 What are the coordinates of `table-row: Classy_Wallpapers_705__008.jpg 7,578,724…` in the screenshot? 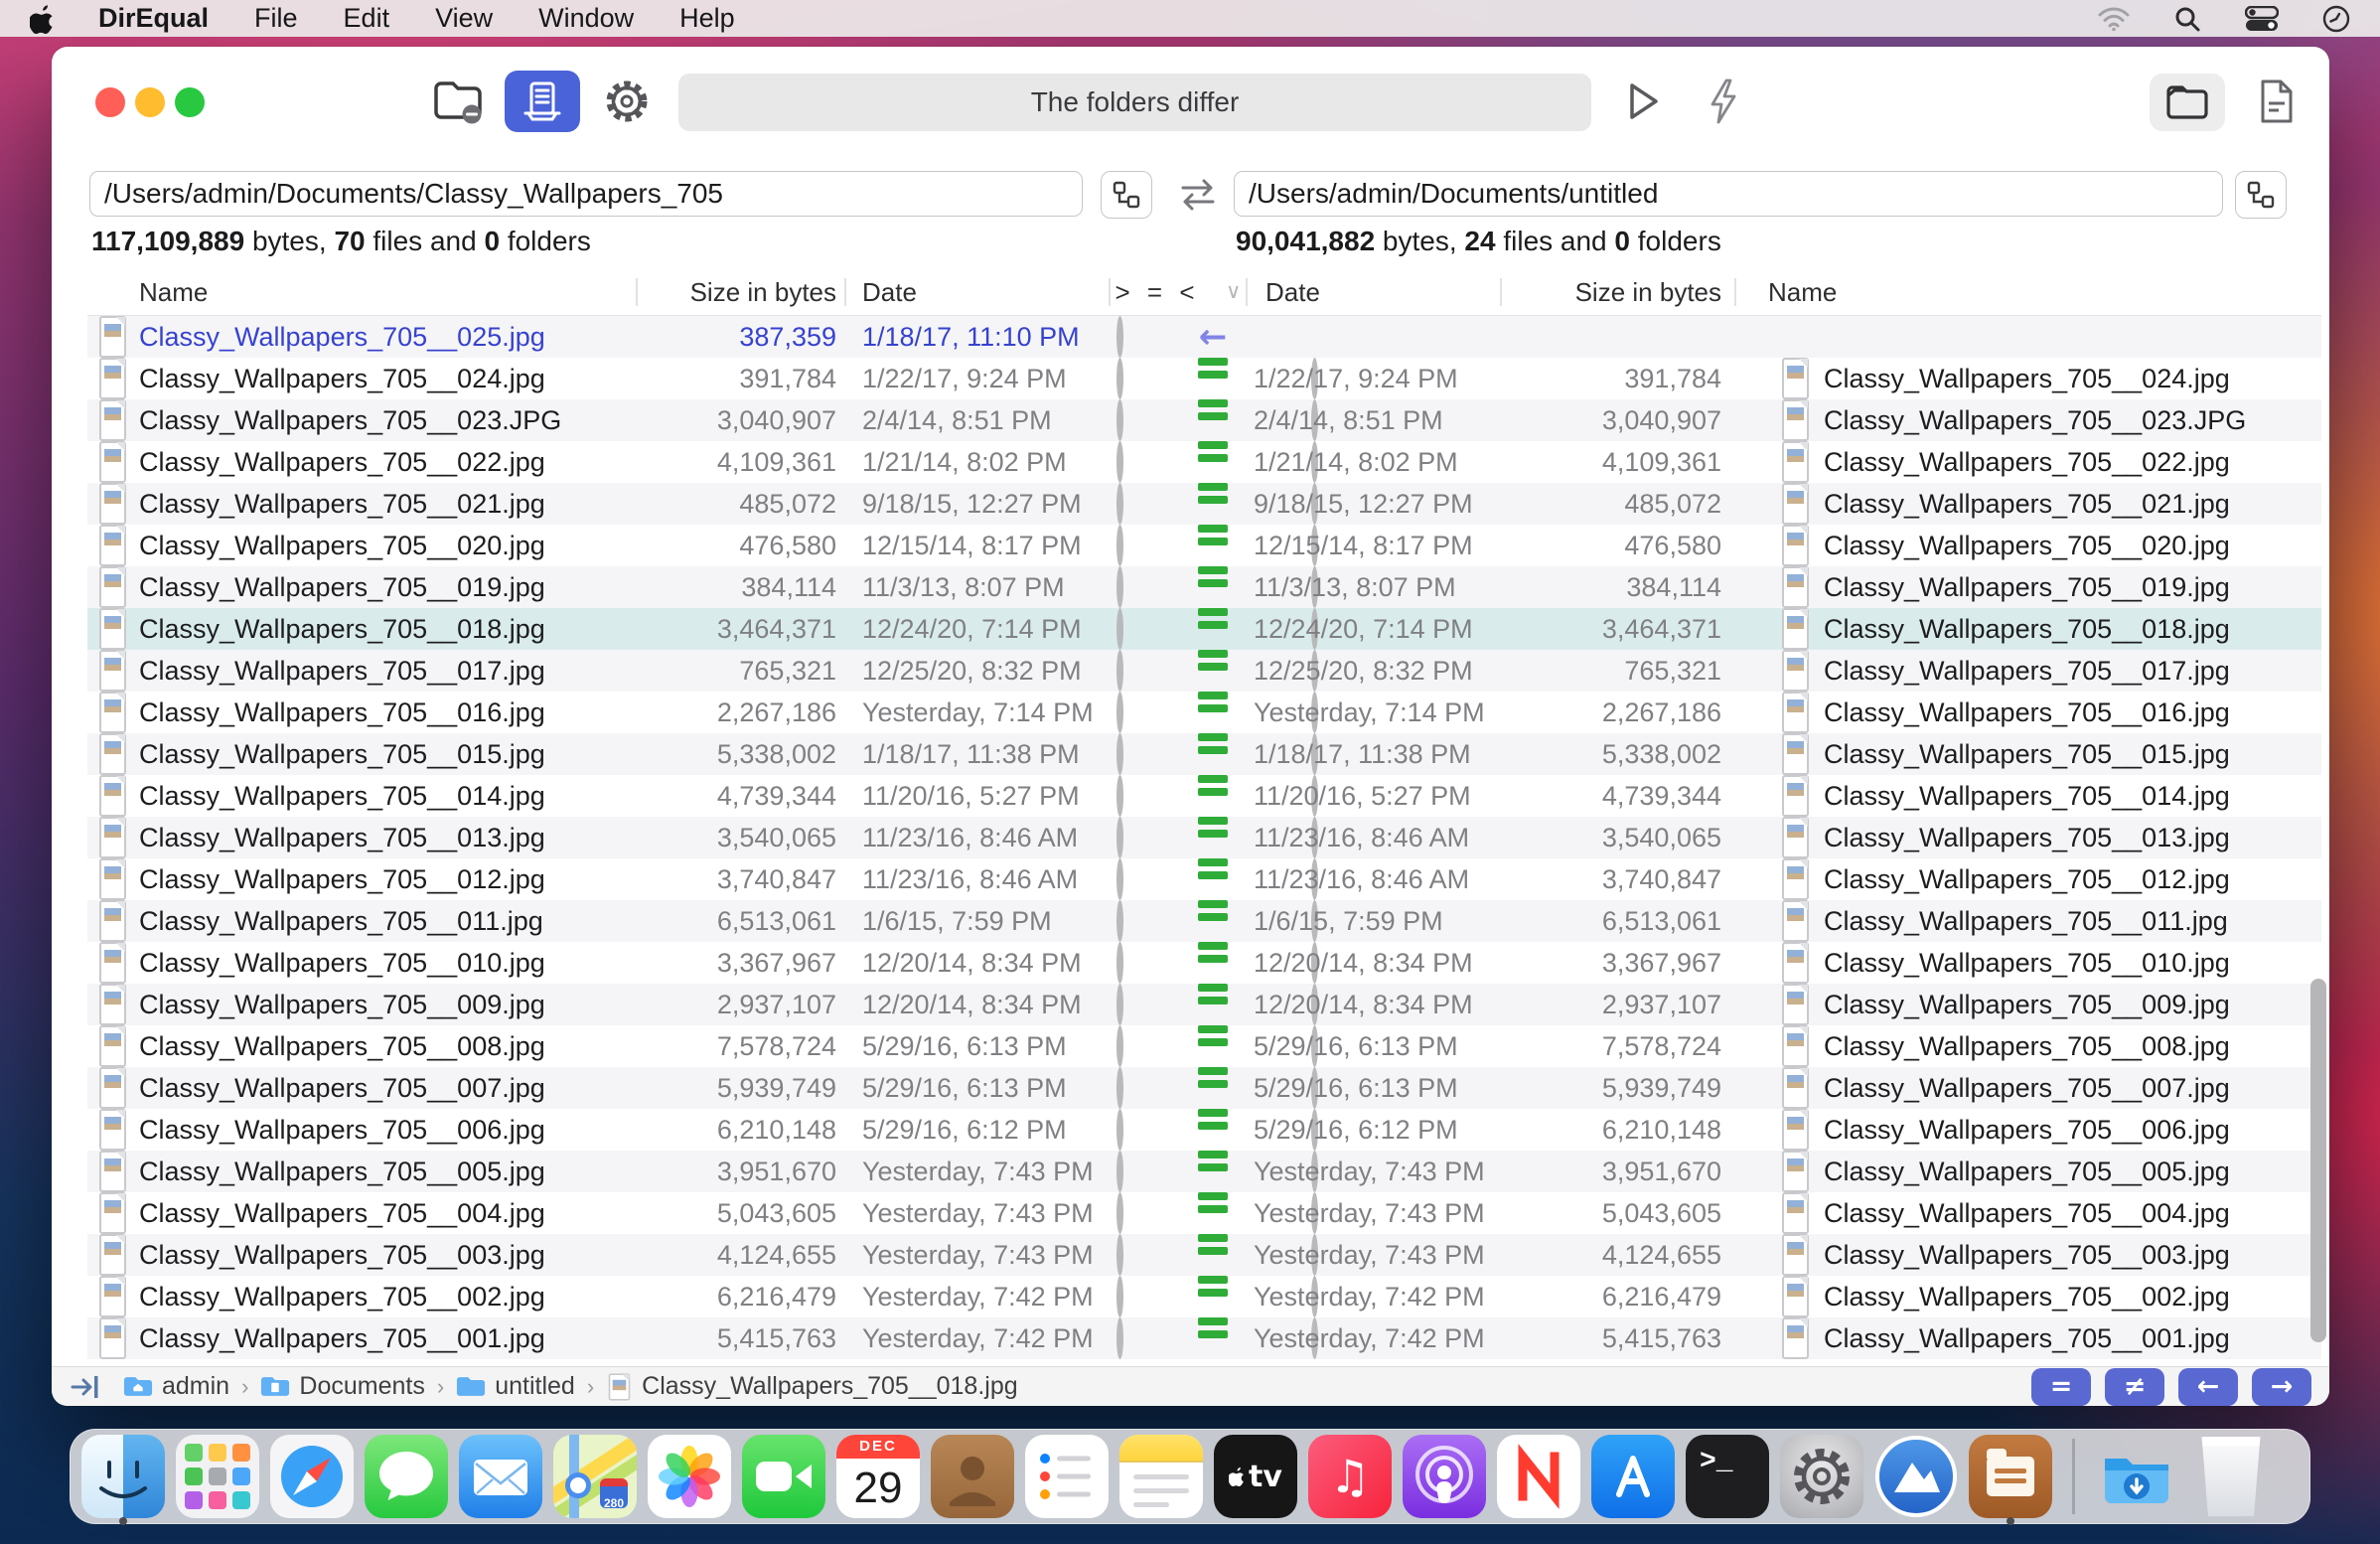 It's located at (1204, 1046).